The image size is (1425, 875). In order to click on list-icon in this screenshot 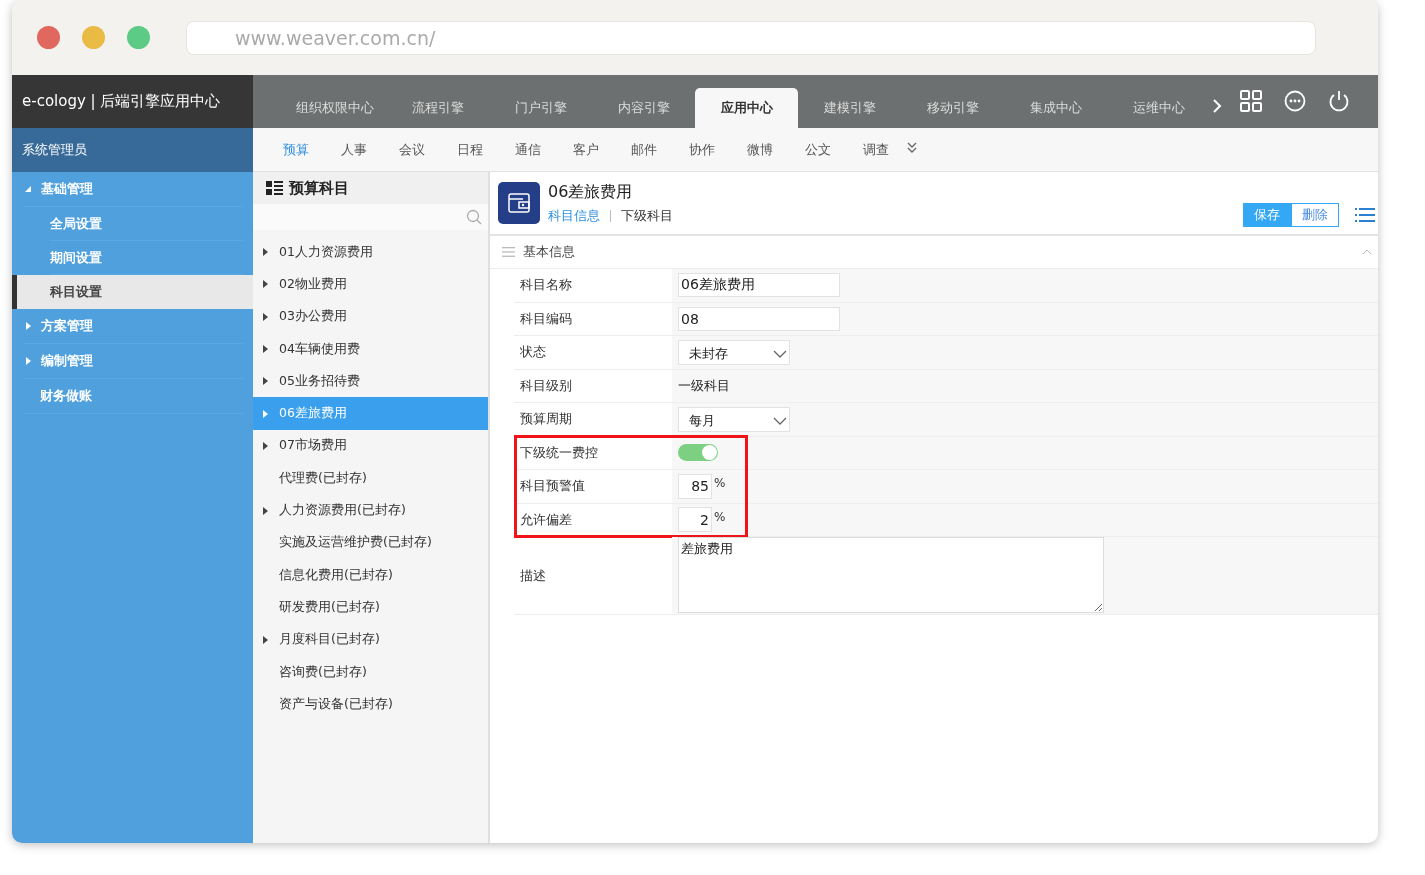, I will do `click(274, 188)`.